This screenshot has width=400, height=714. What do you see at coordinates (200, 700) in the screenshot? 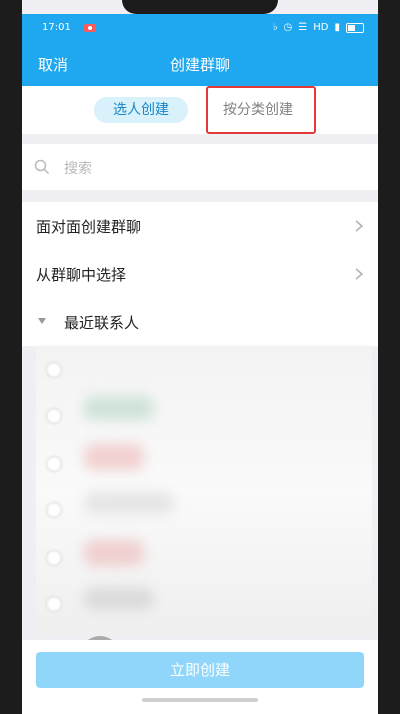
I see `home-indicator` at bounding box center [200, 700].